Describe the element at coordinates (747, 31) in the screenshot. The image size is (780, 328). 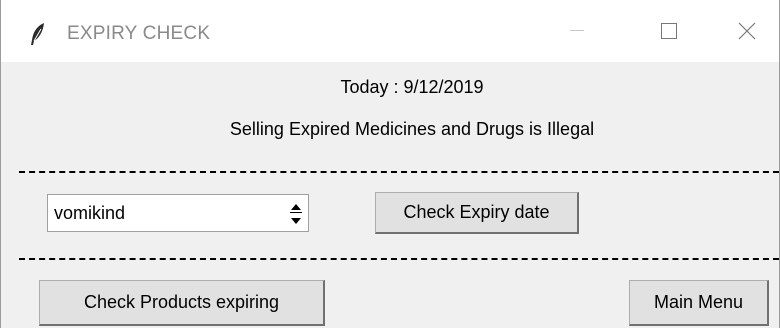
I see `close-icon` at that location.